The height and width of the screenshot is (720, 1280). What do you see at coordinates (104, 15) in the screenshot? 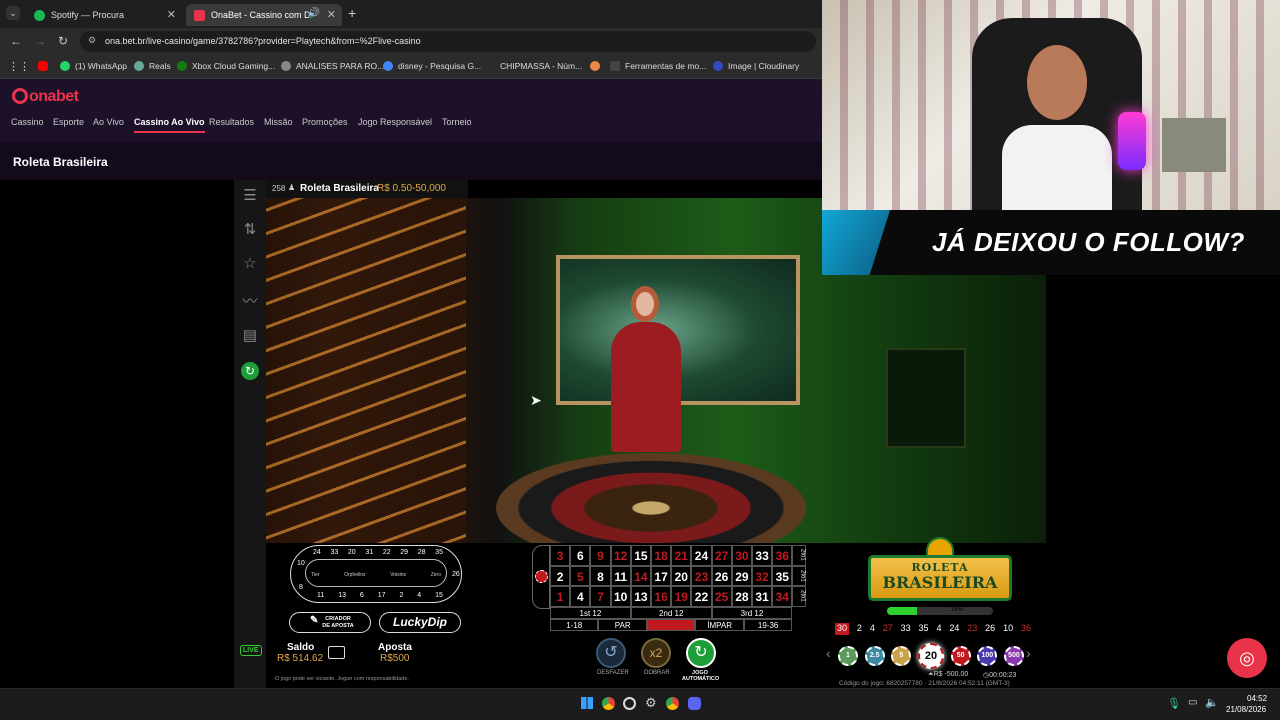
I see `tab-spotify: Spotify — Procura ✕` at bounding box center [104, 15].